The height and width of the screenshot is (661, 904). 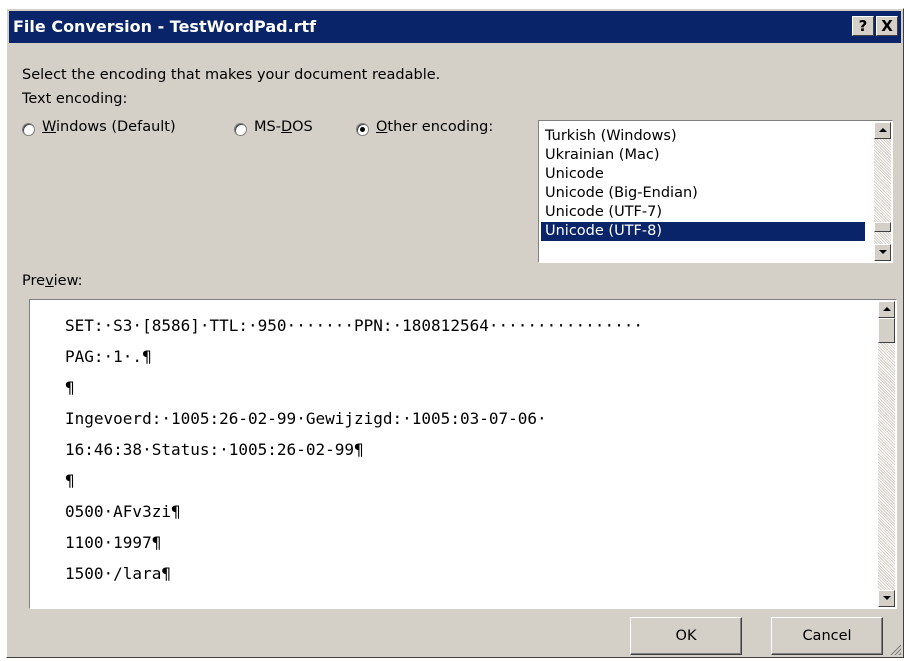 What do you see at coordinates (686, 636) in the screenshot?
I see `ok-button: OK` at bounding box center [686, 636].